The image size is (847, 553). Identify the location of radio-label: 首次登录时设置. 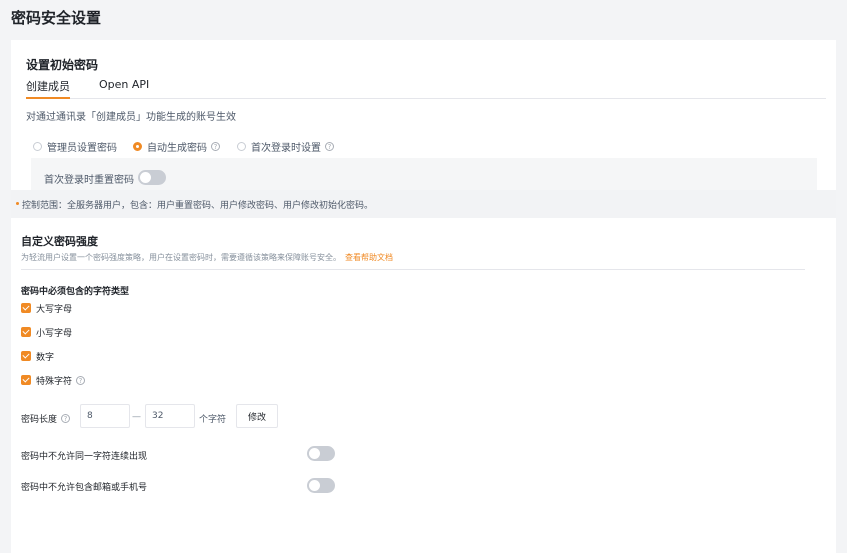
(286, 148).